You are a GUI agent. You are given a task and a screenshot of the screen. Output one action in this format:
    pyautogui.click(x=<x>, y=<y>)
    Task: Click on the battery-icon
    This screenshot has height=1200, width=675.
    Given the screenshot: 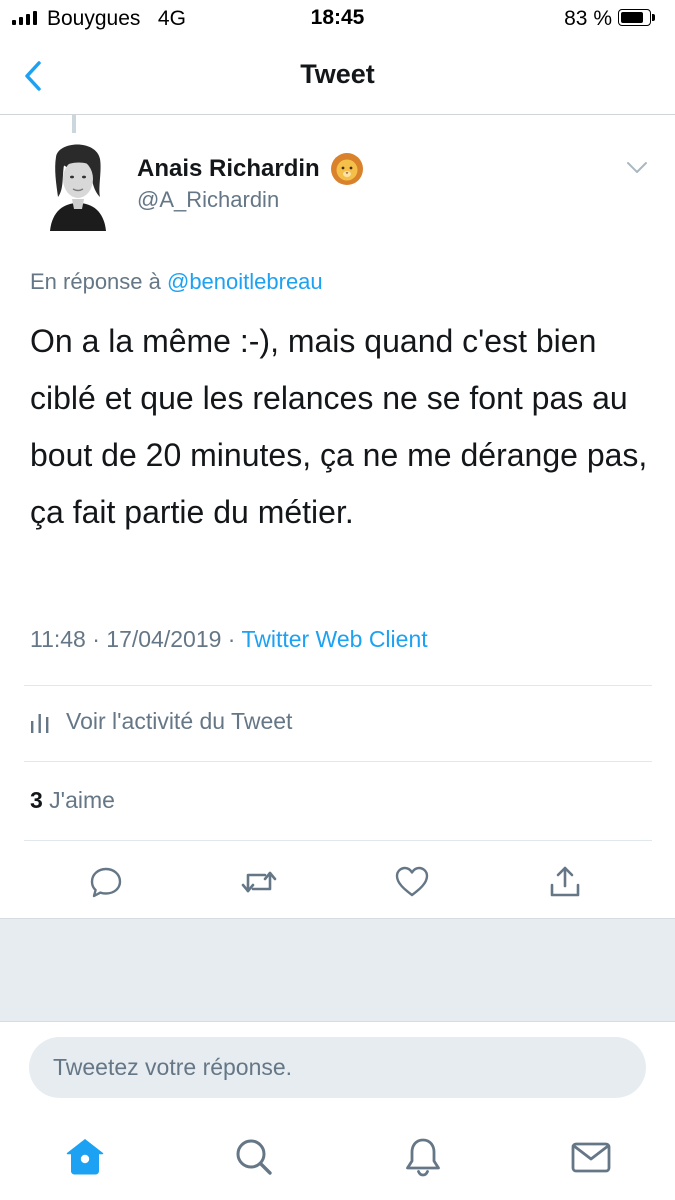 What is the action you would take?
    pyautogui.click(x=637, y=18)
    